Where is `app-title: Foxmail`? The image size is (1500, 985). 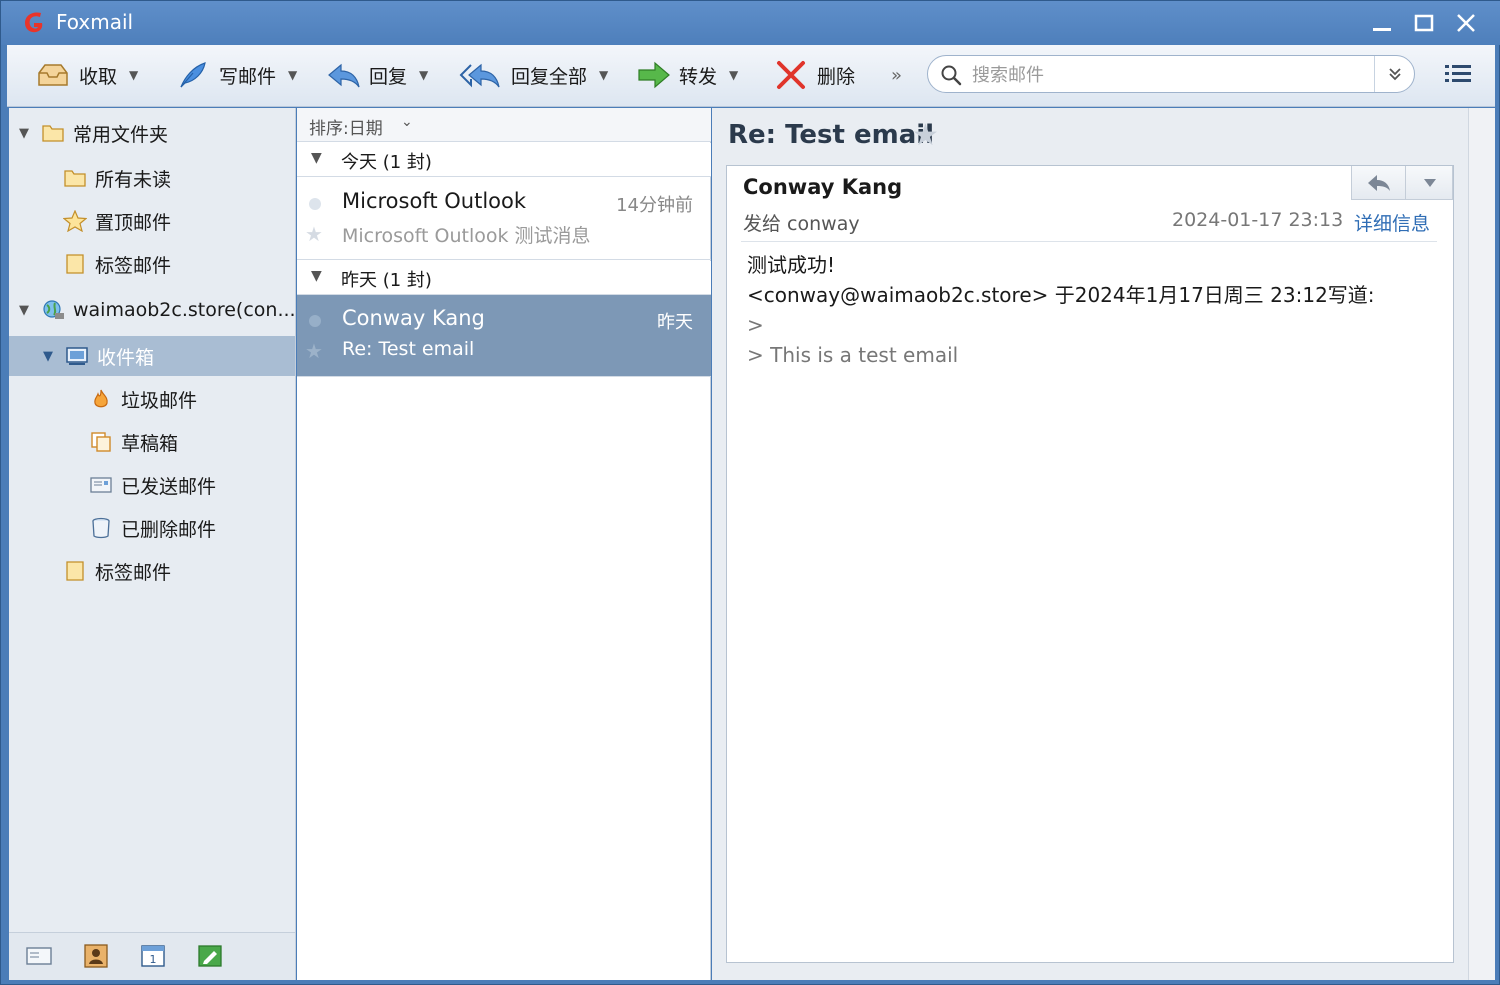 app-title: Foxmail is located at coordinates (95, 22).